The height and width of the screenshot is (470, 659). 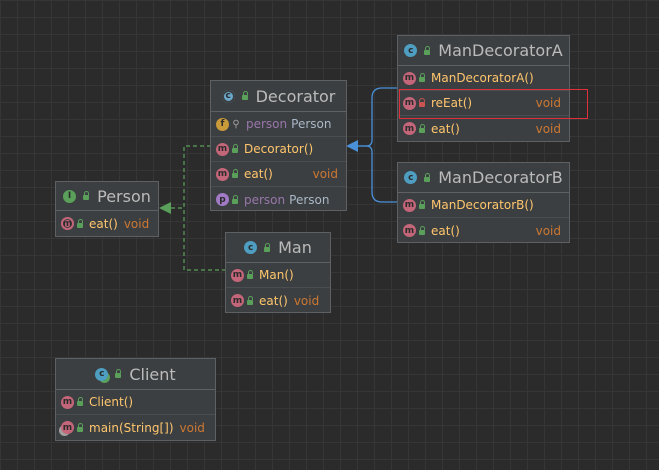 I want to click on generalization-a-decorator, so click(x=377, y=117).